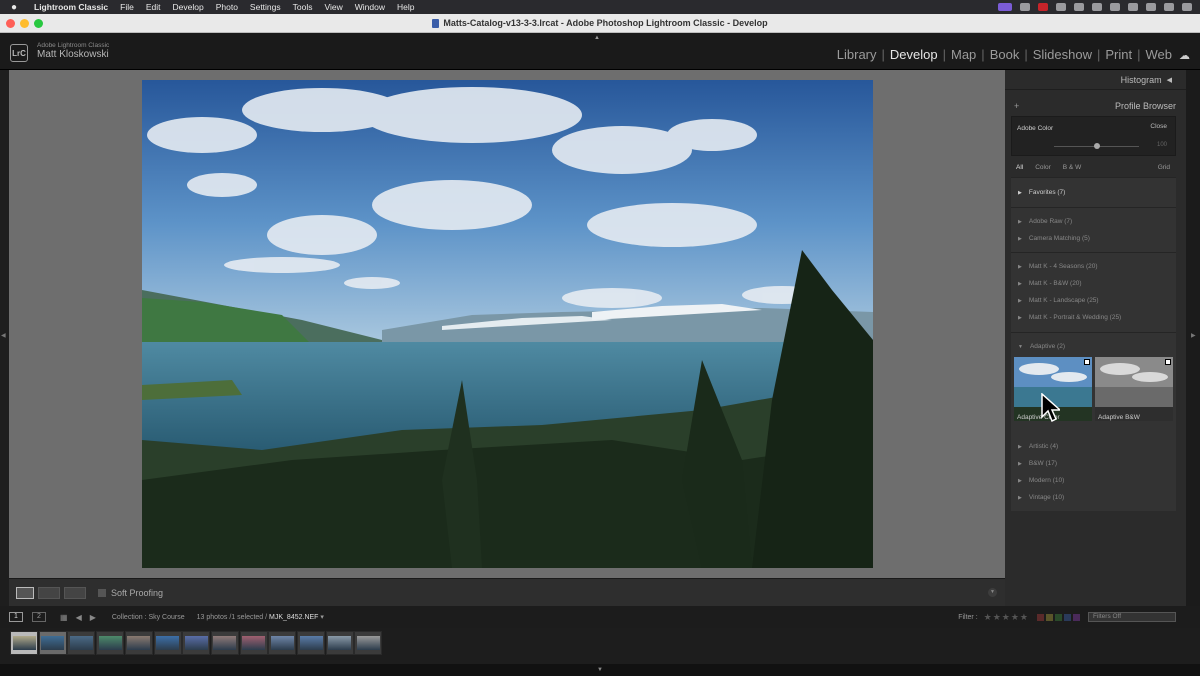  I want to click on profile-group-item: ▼ Adaptive (2), so click(1041, 346).